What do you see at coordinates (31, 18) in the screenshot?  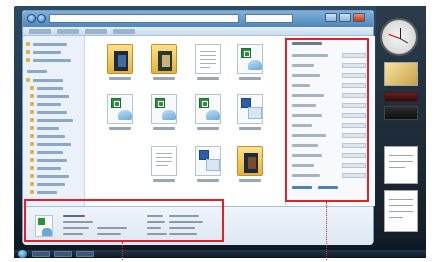 I see `back-icon` at bounding box center [31, 18].